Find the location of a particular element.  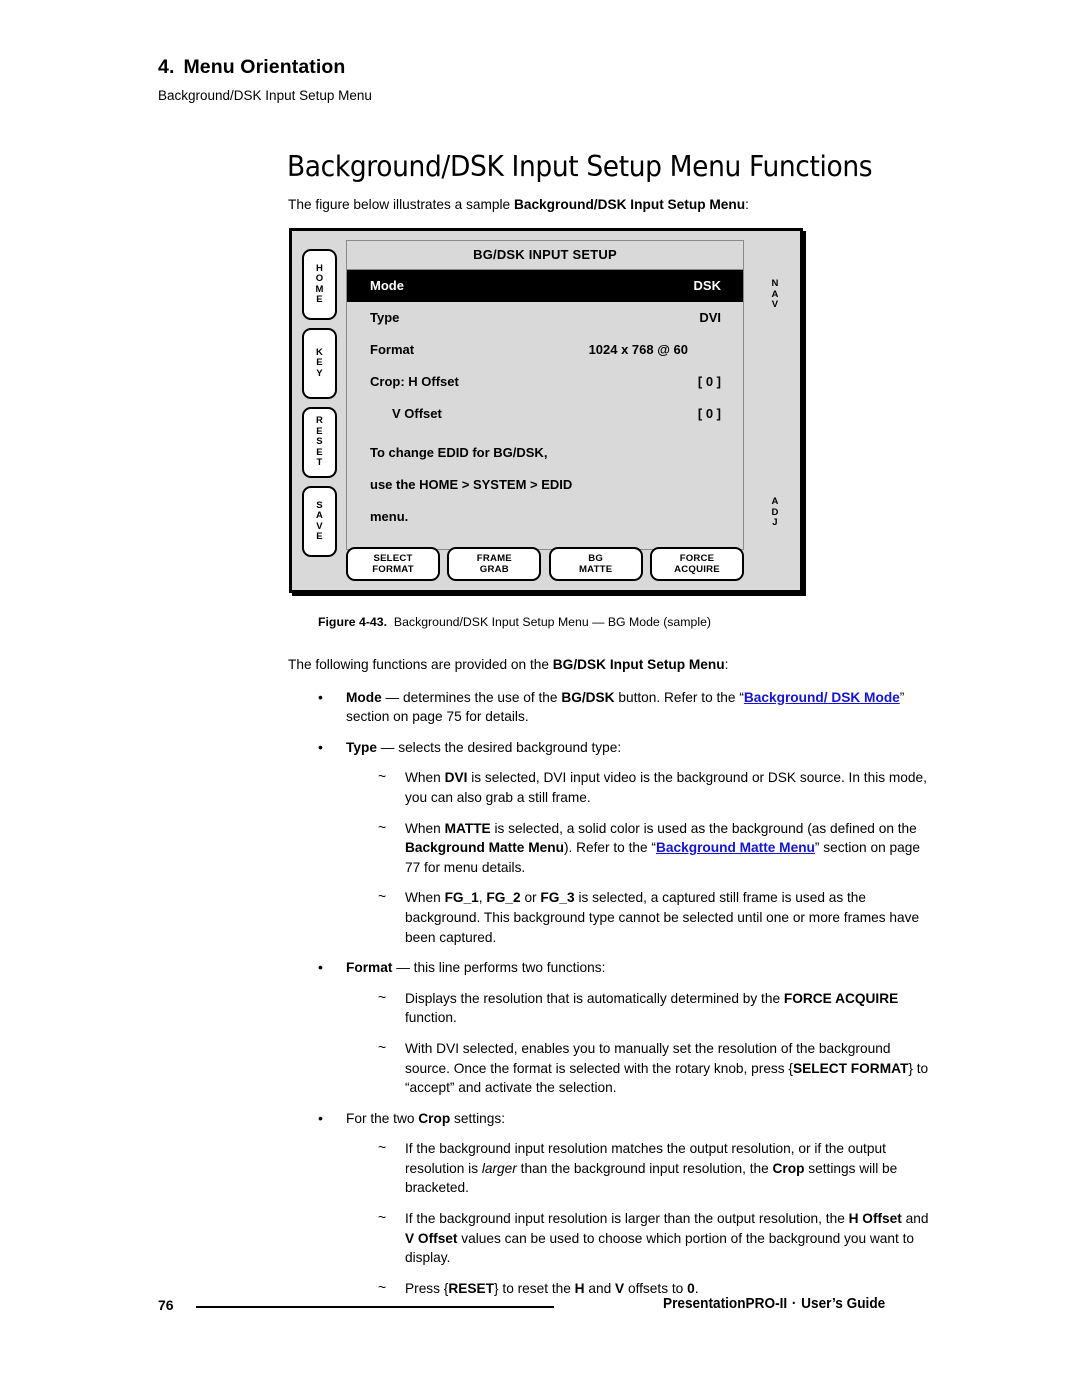

select-format-button: SELECT FORMAT is located at coordinates (393, 564).